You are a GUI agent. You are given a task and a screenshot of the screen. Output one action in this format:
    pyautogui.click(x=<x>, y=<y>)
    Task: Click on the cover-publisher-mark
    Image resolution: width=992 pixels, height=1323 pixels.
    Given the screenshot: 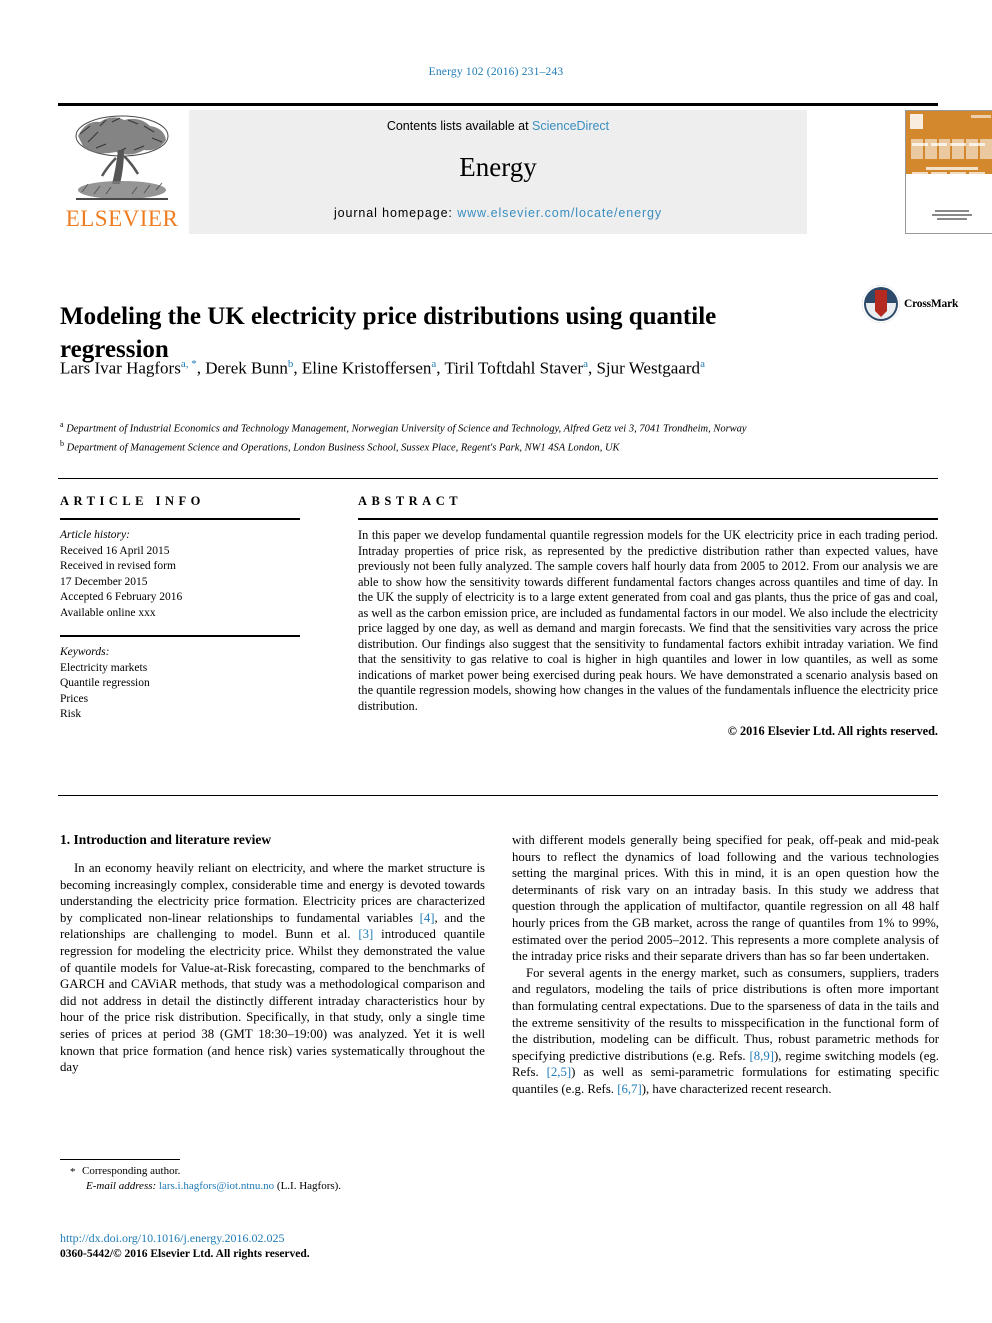 What is the action you would take?
    pyautogui.click(x=952, y=215)
    